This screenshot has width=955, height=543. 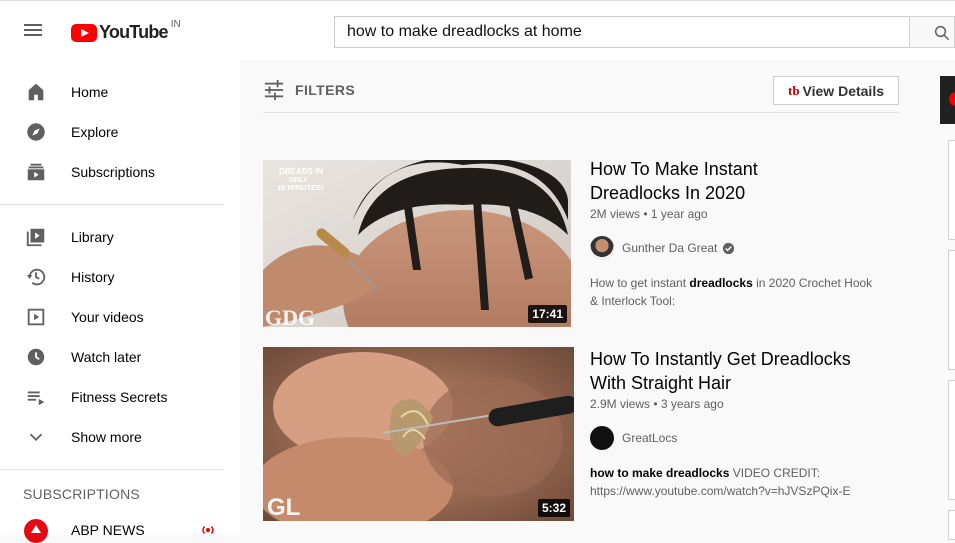 What do you see at coordinates (581, 112) in the screenshot?
I see `filters-divider` at bounding box center [581, 112].